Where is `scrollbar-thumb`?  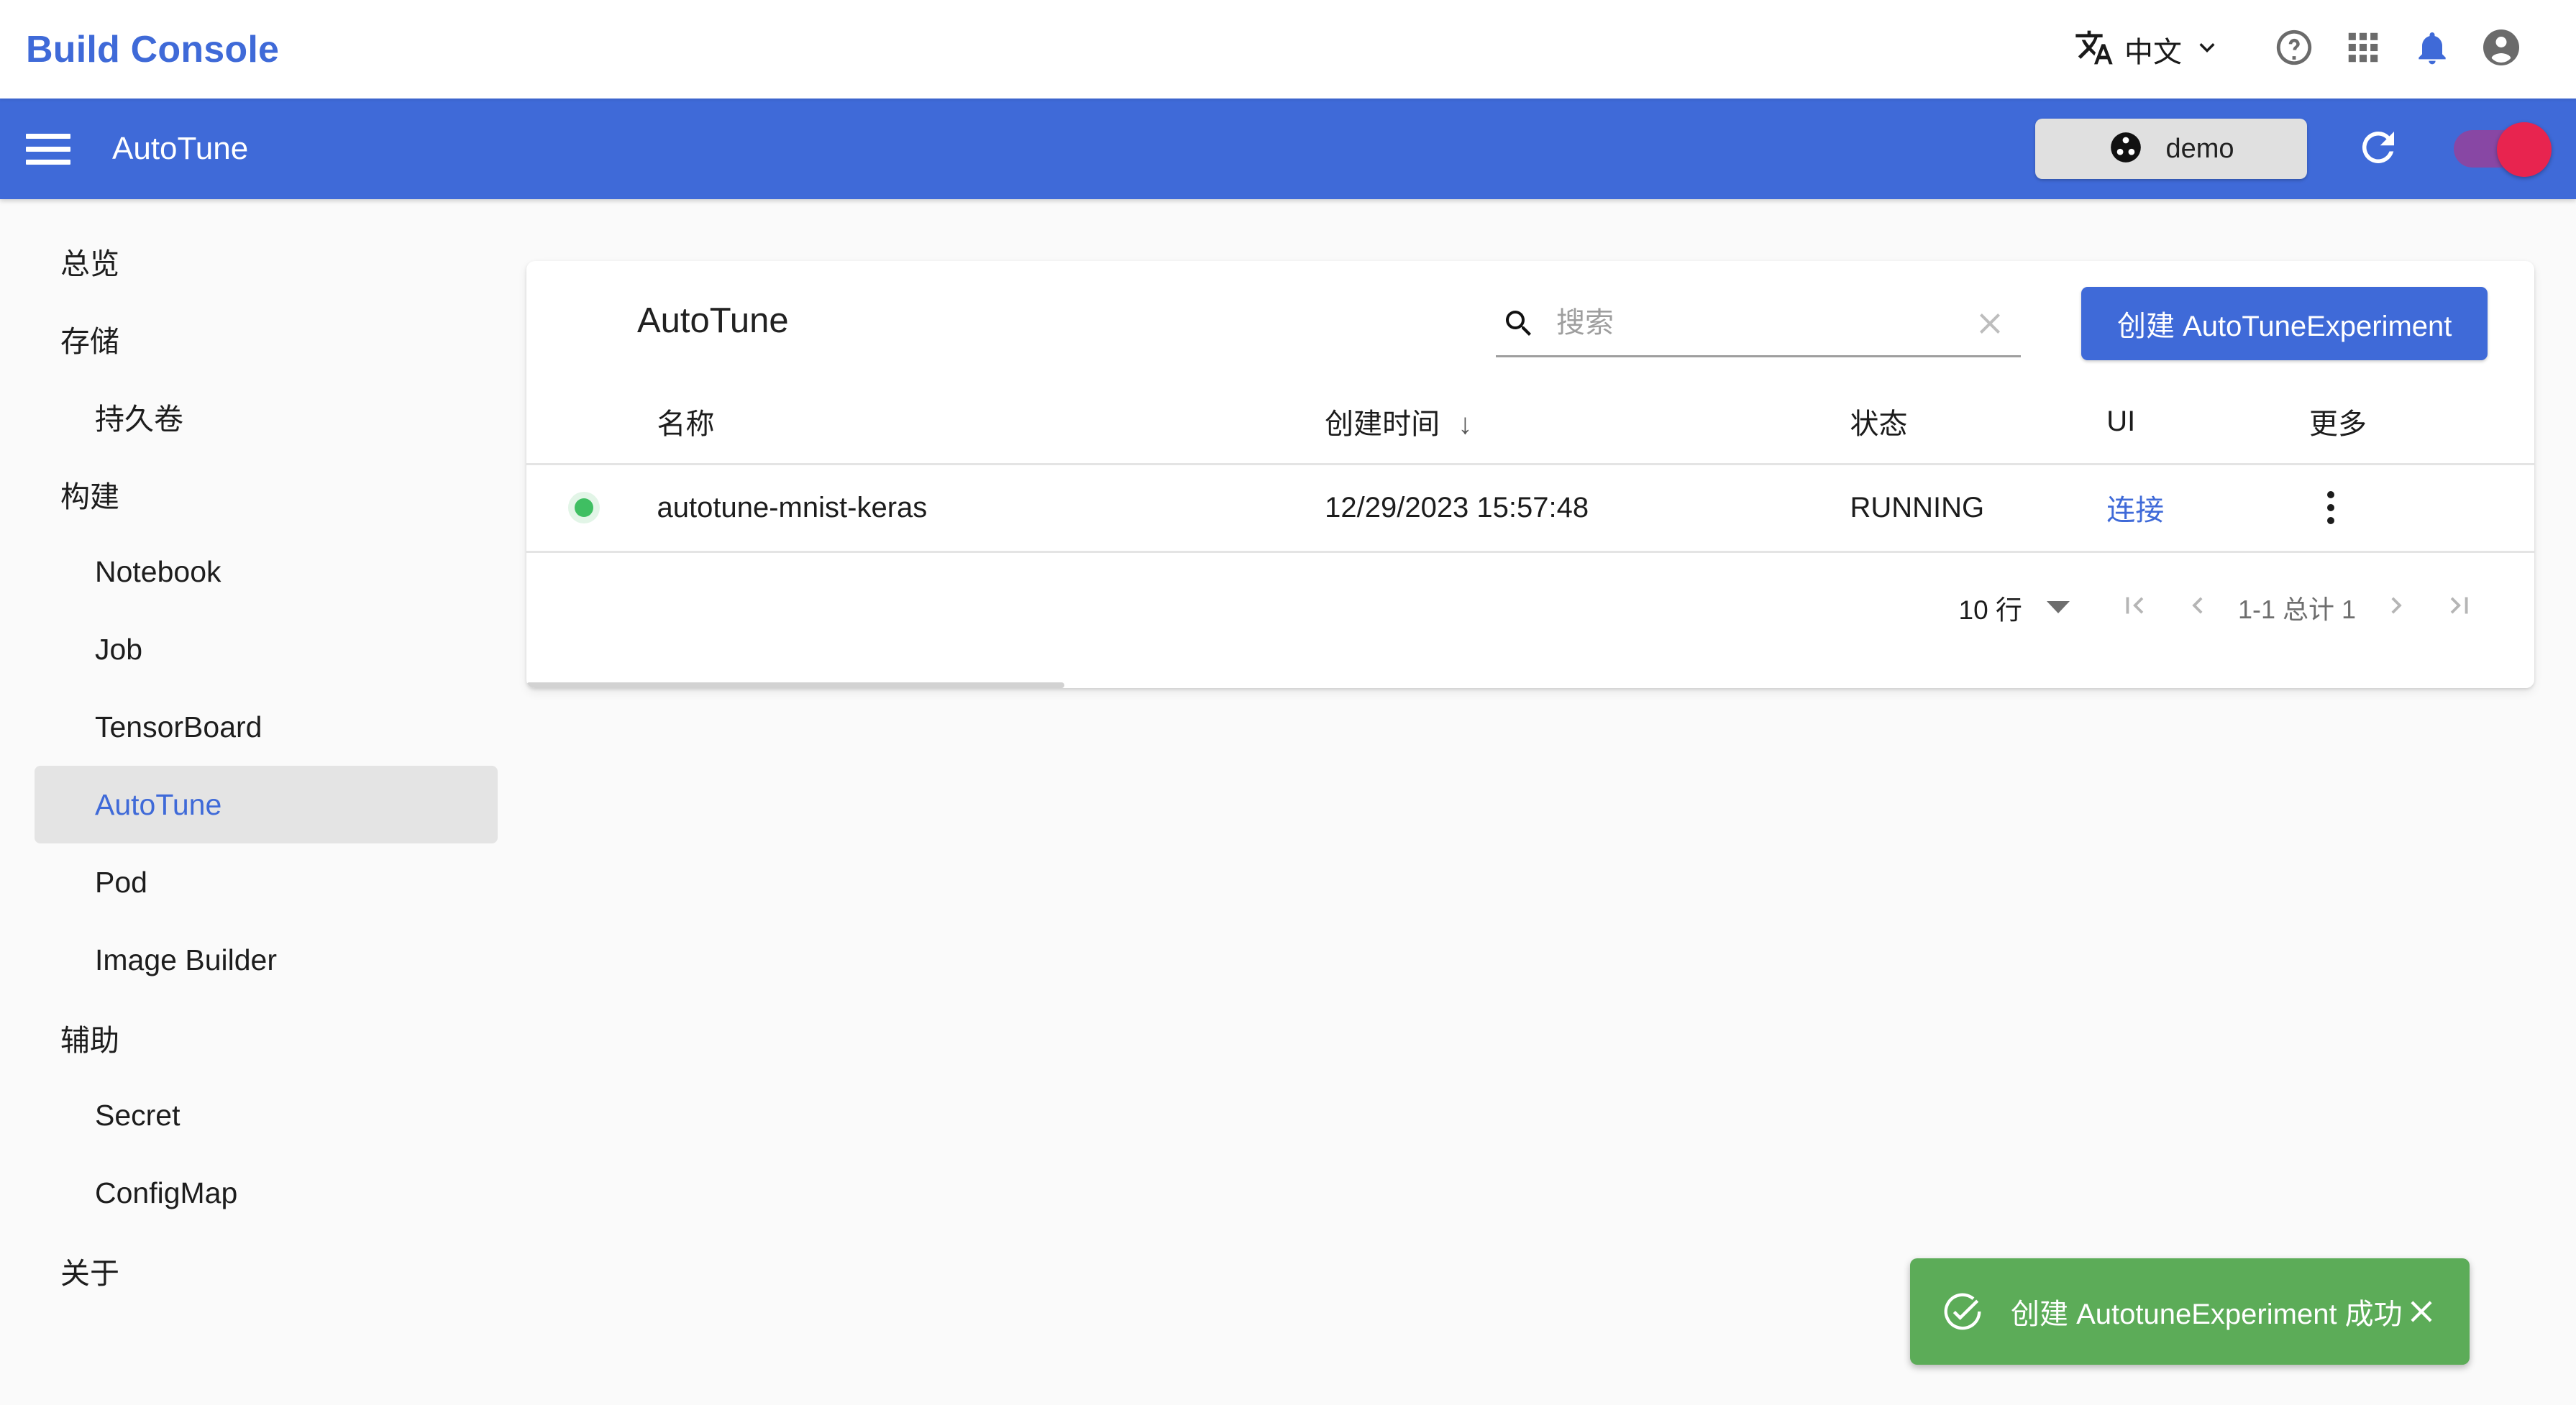
scrollbar-thumb is located at coordinates (795, 685).